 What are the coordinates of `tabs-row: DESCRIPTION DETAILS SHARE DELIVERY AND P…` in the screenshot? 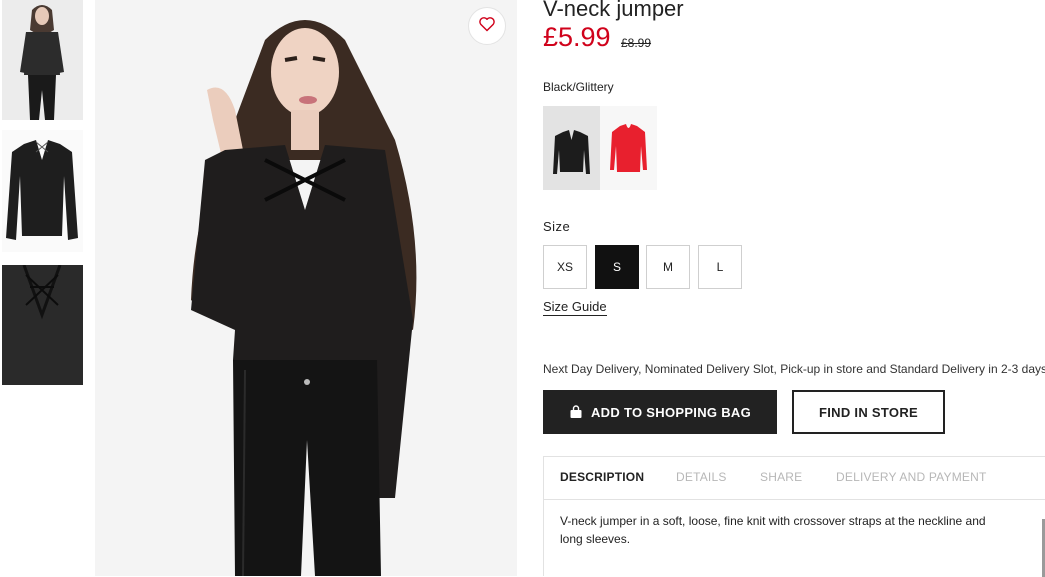 It's located at (794, 478).